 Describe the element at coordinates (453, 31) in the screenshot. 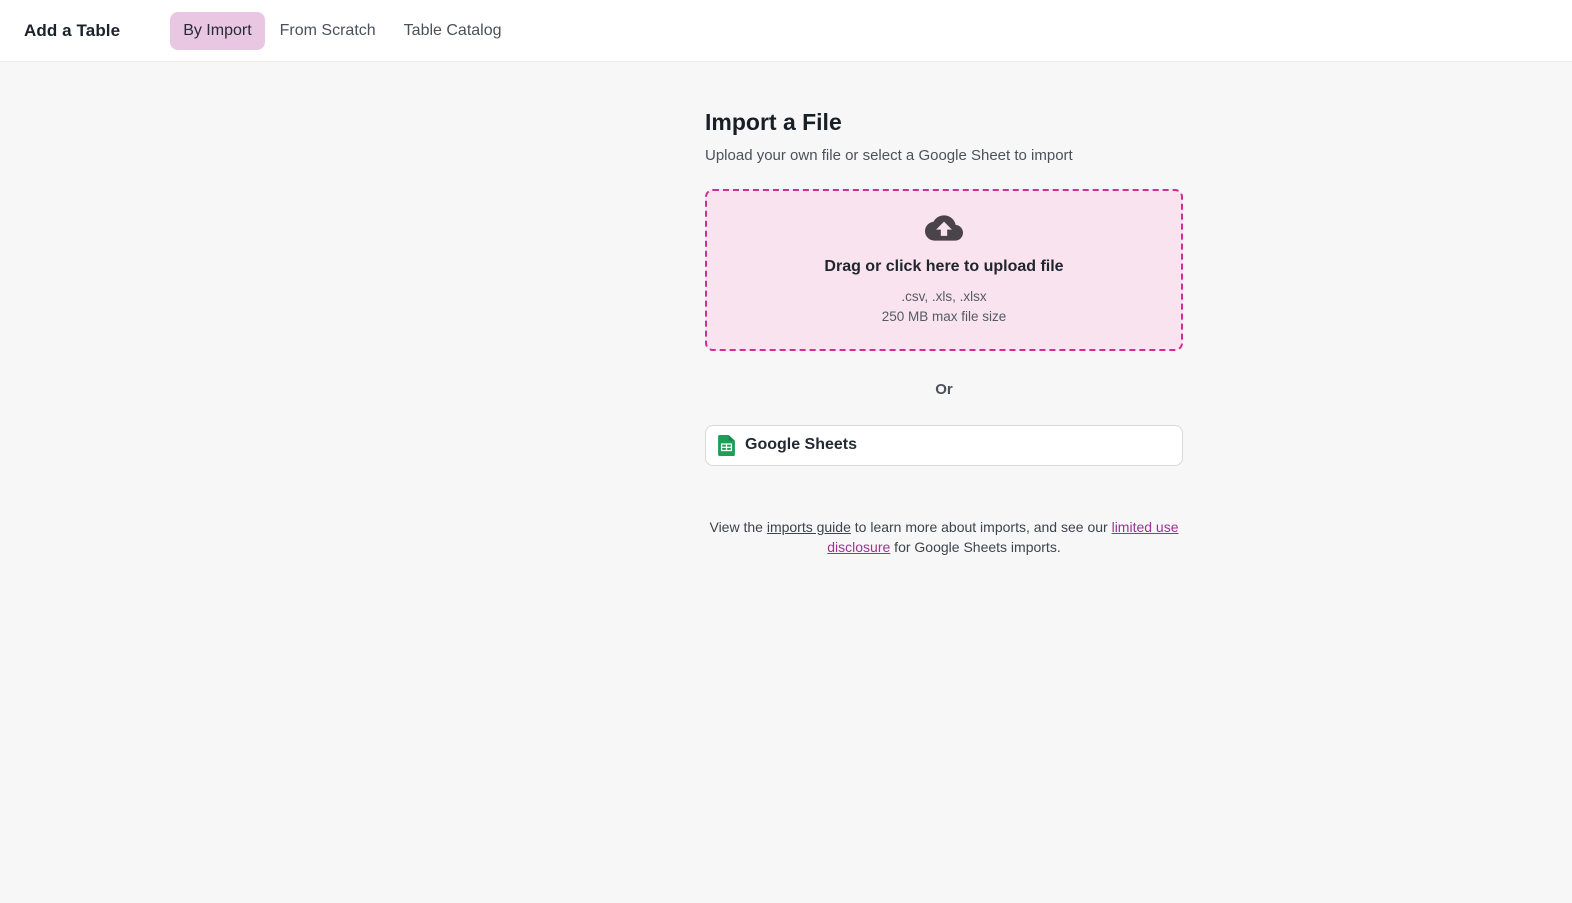

I see `tab-table-catalog: Table Catalog` at that location.